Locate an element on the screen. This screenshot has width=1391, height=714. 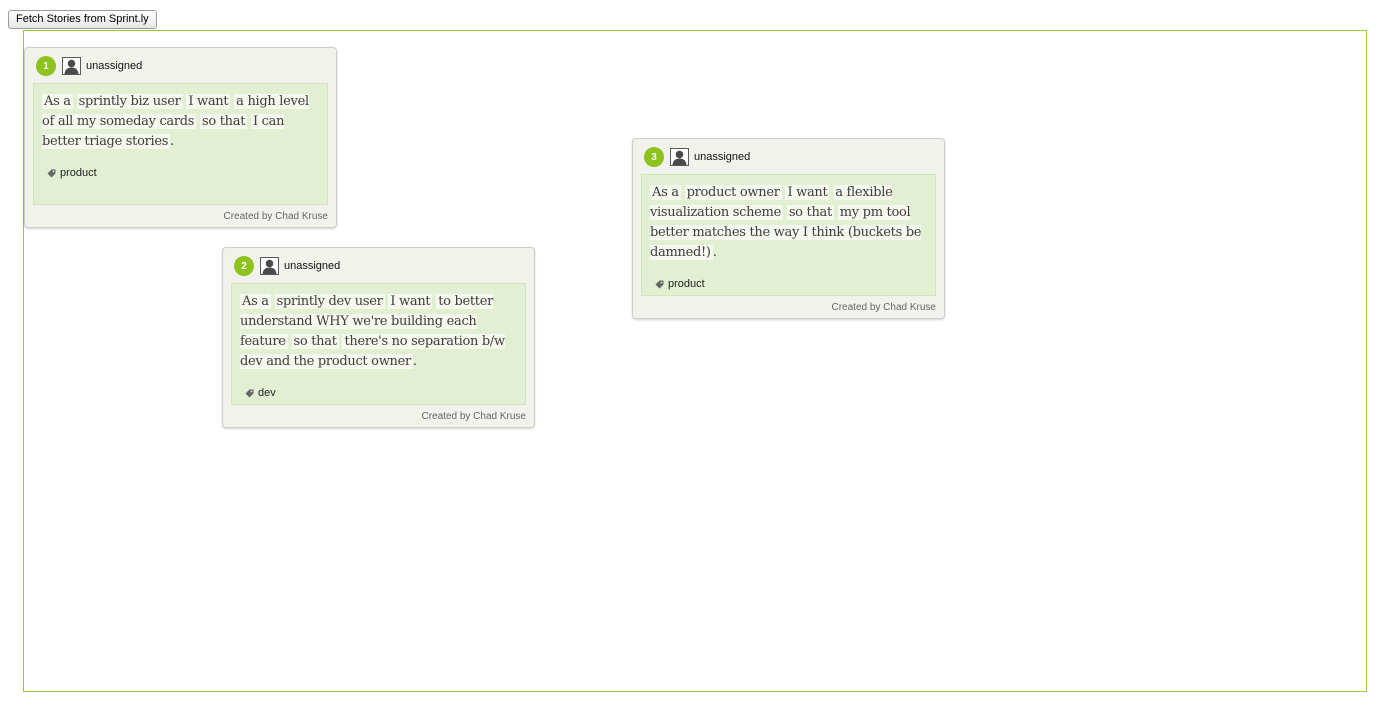
card-header: 2 unassigned is located at coordinates (287, 266).